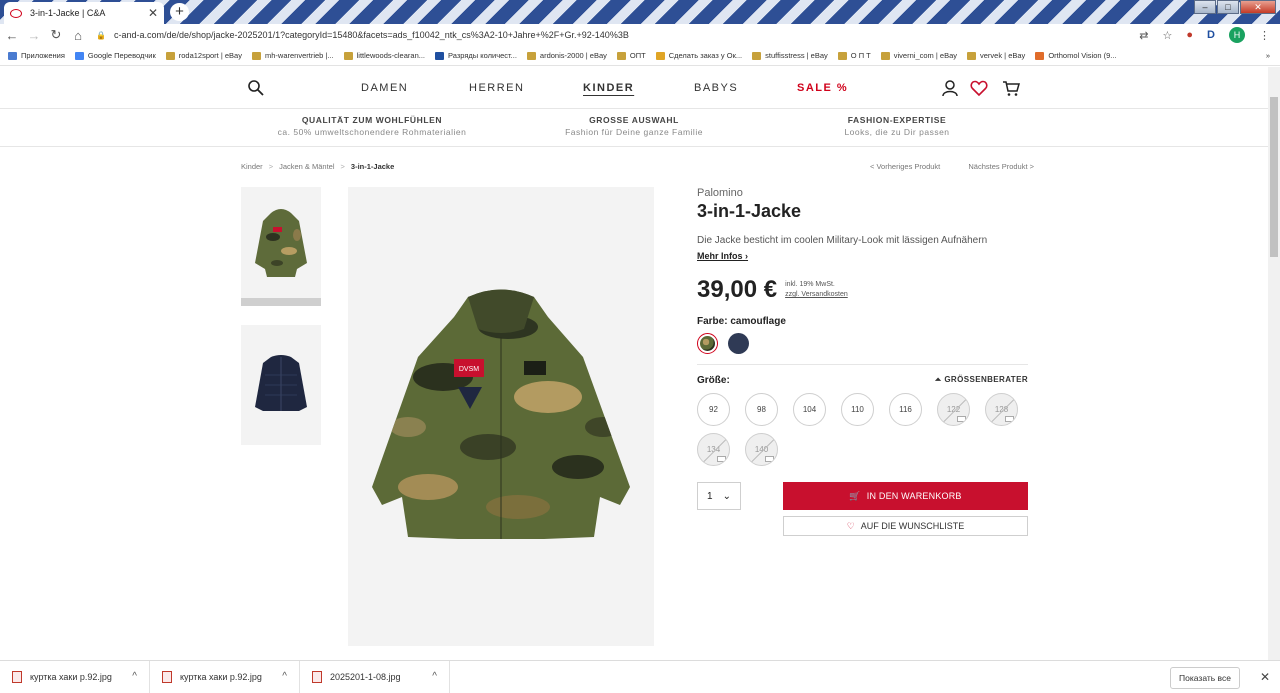 This screenshot has width=1280, height=693. I want to click on chevron-down-icon: ⌄, so click(726, 496).